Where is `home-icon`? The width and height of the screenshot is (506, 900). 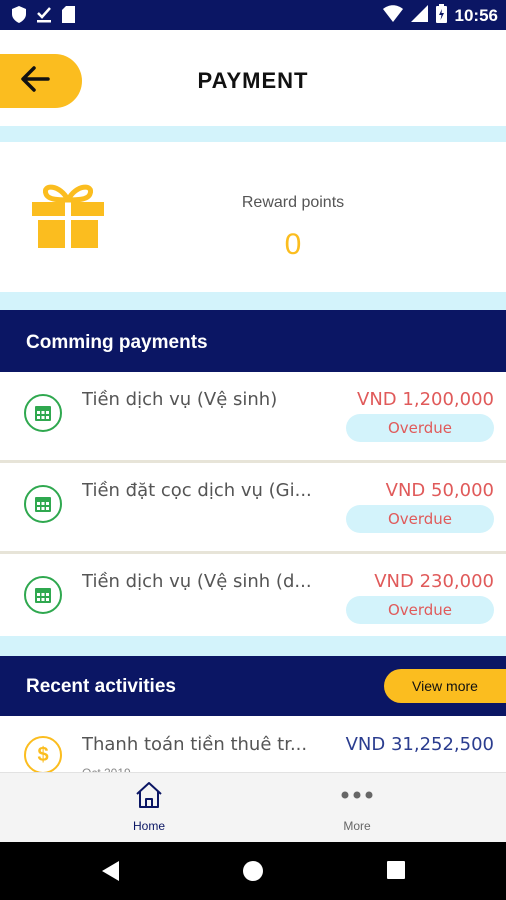
home-icon is located at coordinates (149, 797).